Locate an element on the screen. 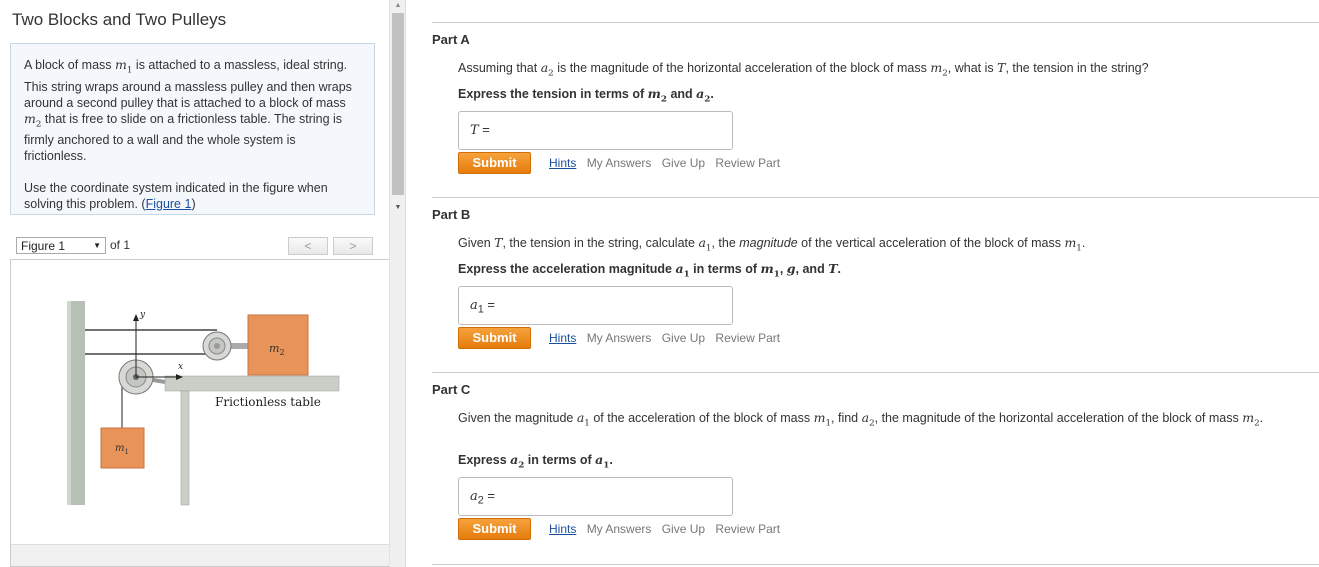 The image size is (1319, 567). part-c-links: Hints My Answers Give Up Review Part is located at coordinates (668, 529).